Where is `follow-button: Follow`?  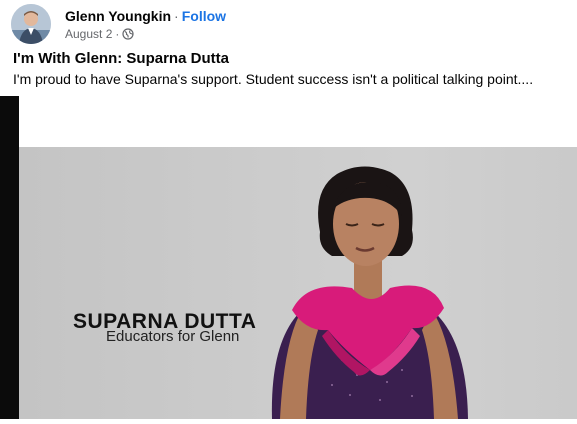 follow-button: Follow is located at coordinates (204, 16).